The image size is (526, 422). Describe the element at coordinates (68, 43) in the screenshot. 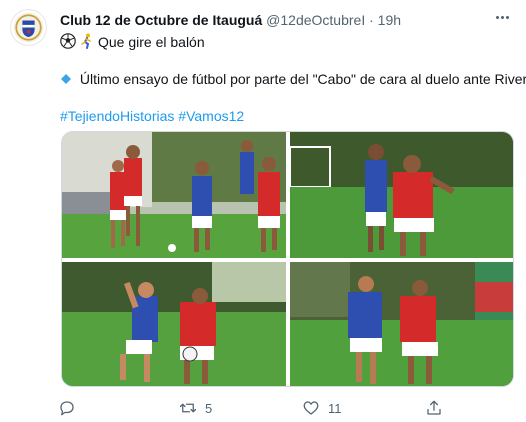

I see `soccer-ball-icon` at that location.